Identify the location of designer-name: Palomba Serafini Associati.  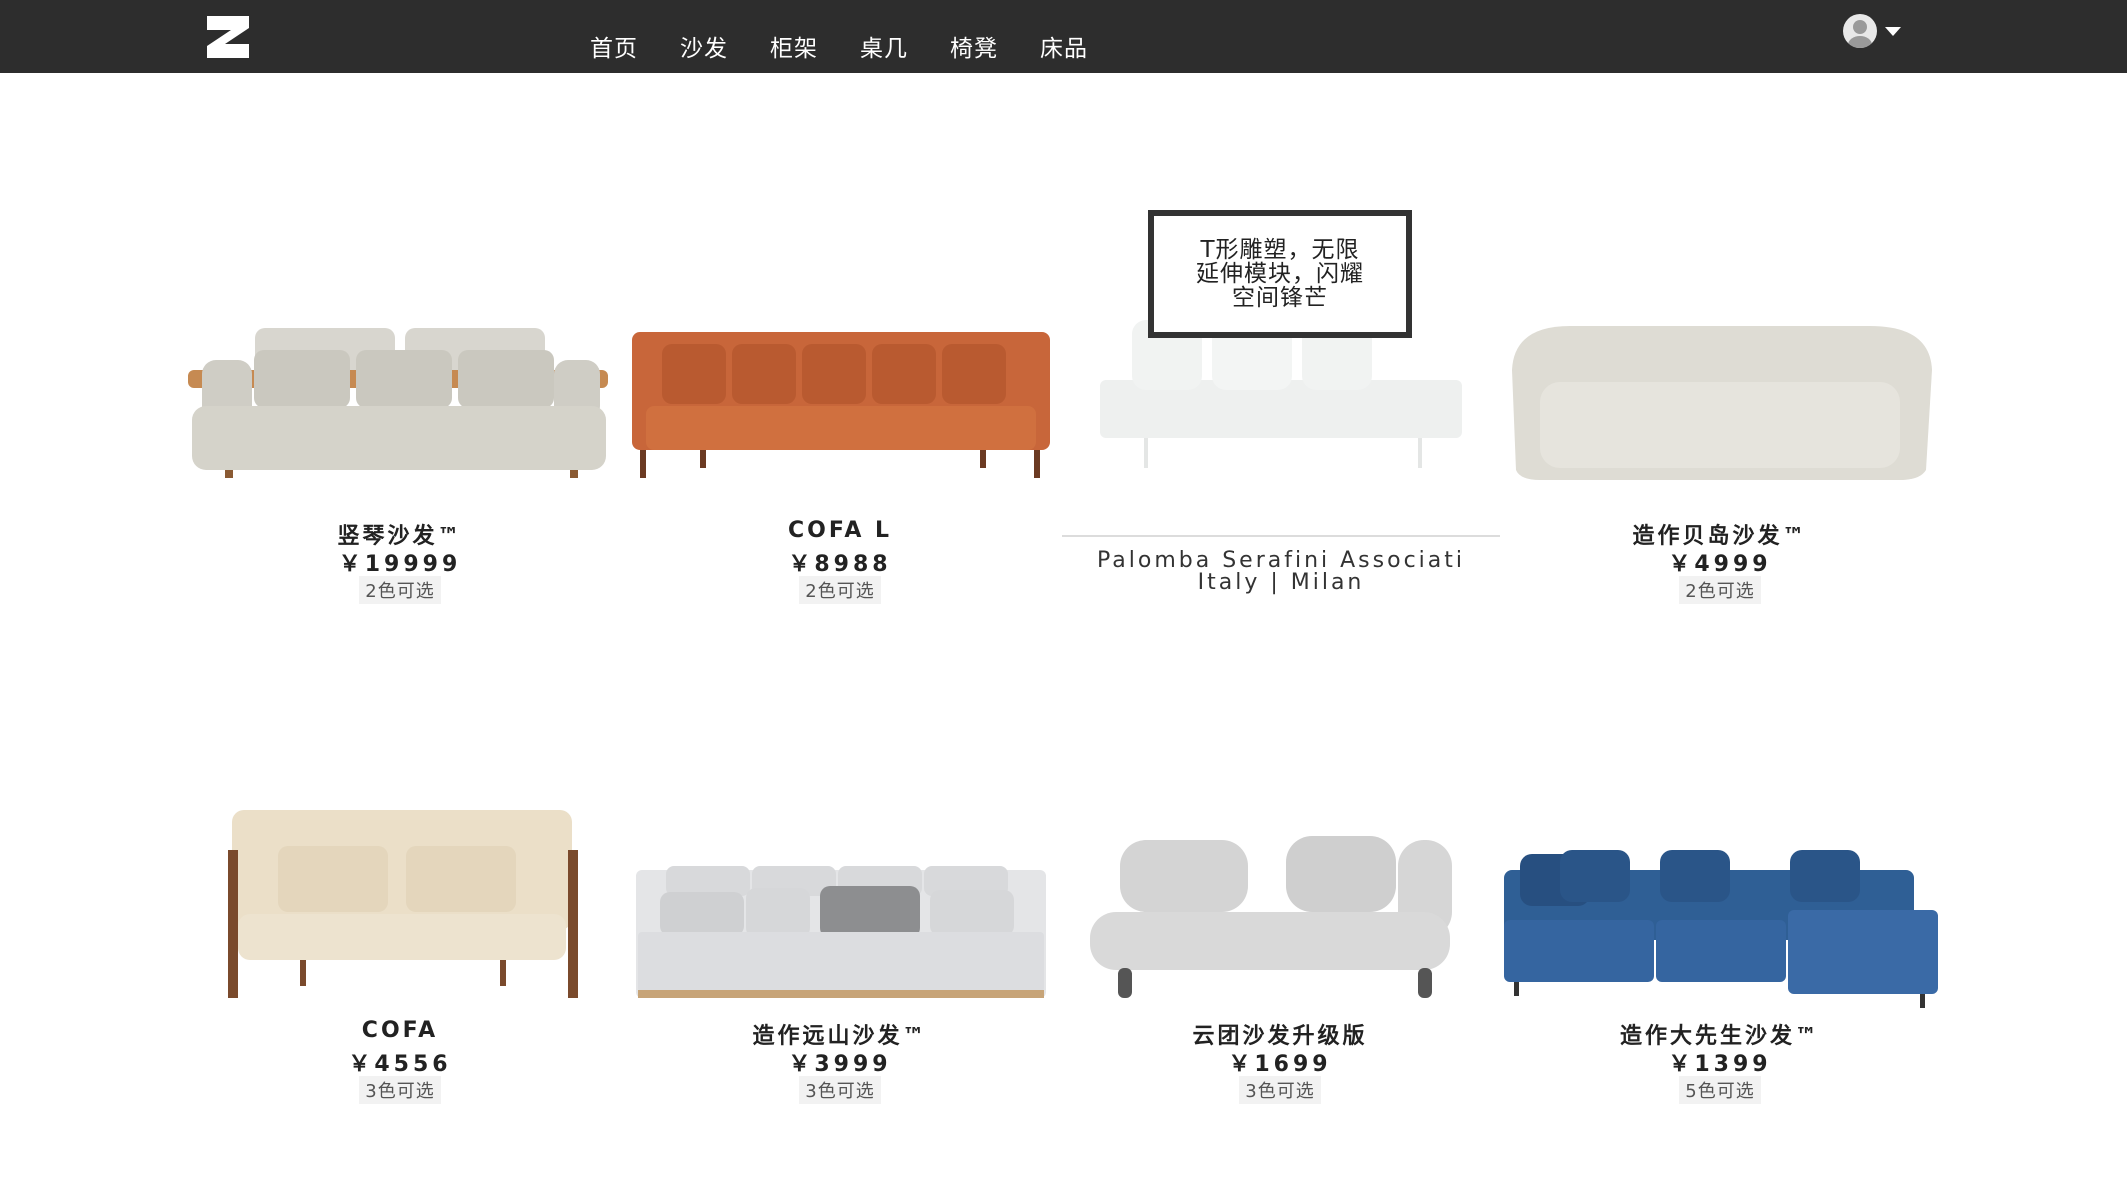
(1281, 560).